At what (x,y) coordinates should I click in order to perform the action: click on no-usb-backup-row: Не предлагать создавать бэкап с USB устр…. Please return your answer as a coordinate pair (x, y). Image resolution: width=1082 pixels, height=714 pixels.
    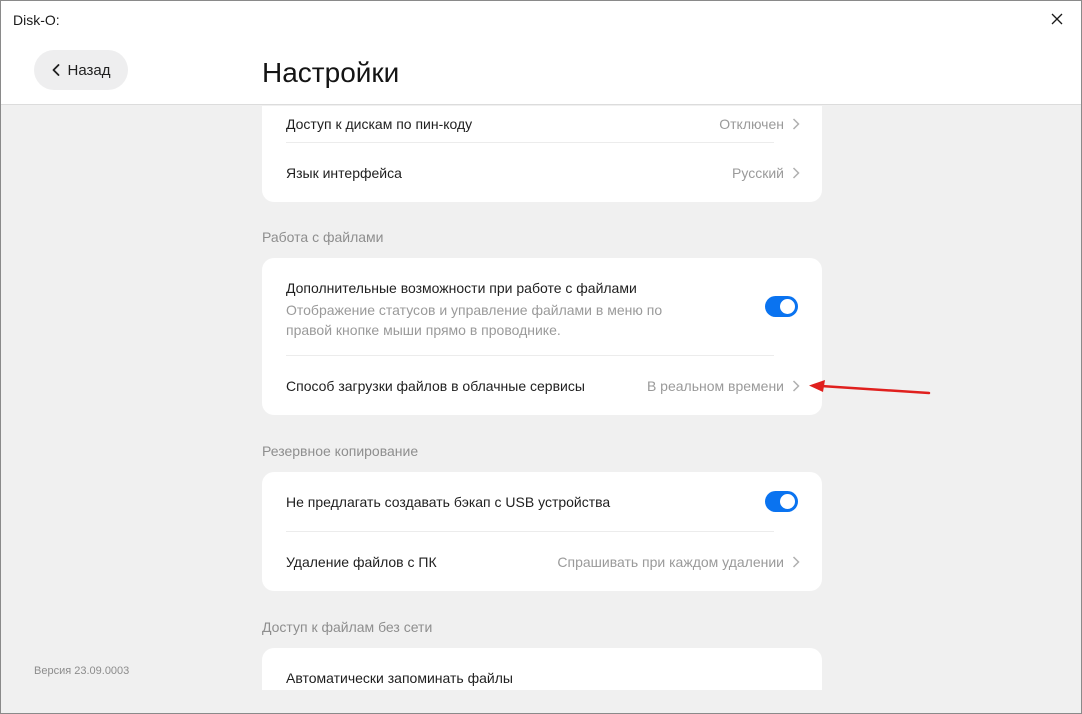
    Looking at the image, I should click on (542, 501).